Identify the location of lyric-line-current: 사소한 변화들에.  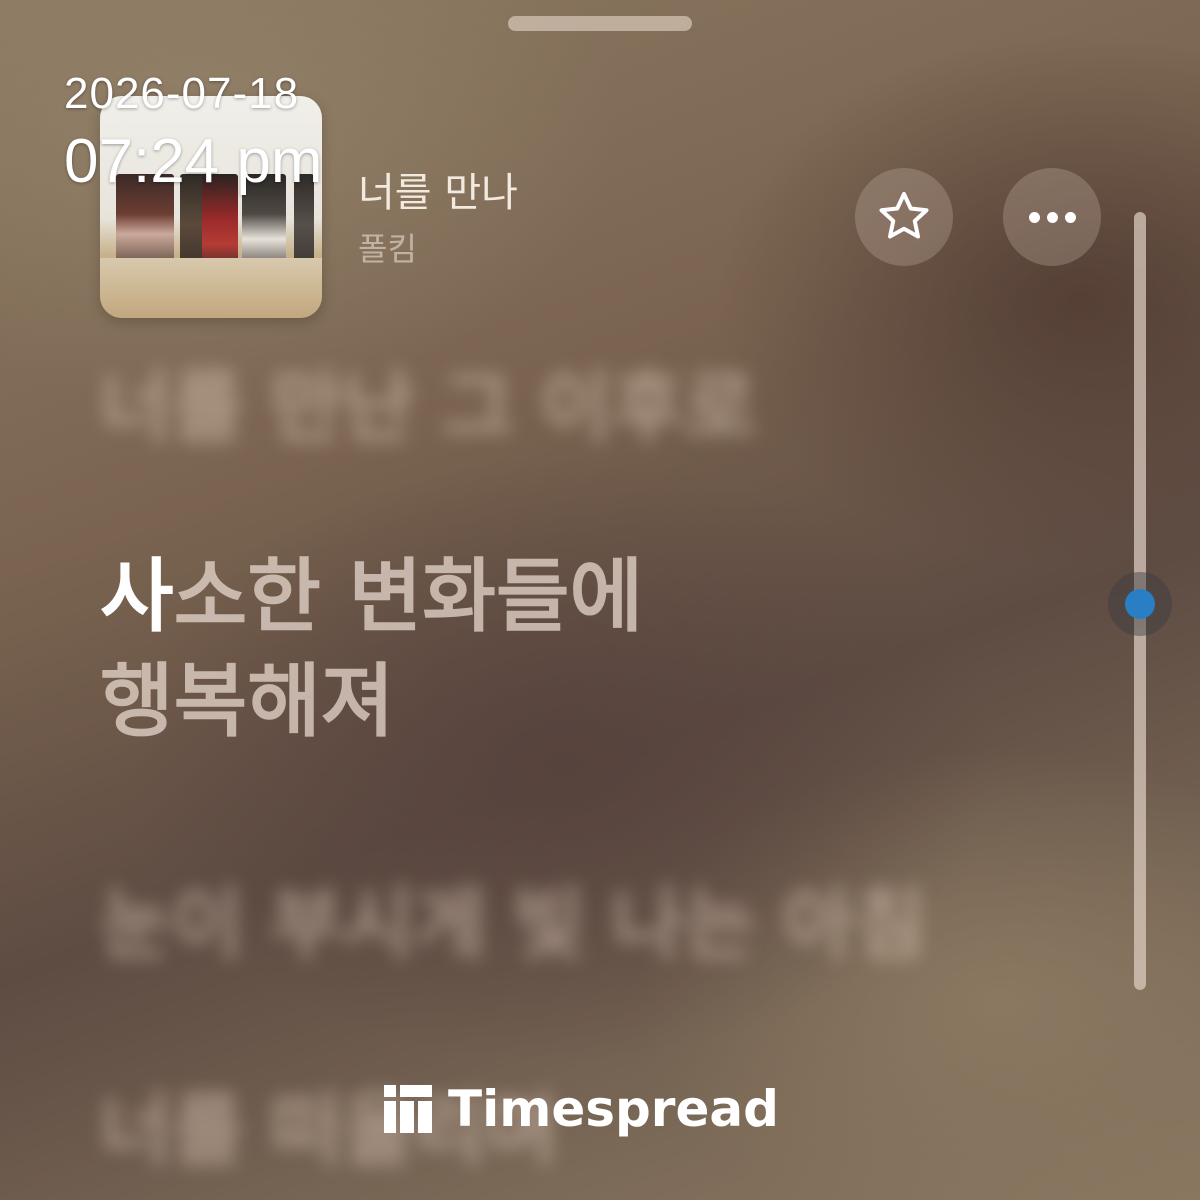
(371, 597).